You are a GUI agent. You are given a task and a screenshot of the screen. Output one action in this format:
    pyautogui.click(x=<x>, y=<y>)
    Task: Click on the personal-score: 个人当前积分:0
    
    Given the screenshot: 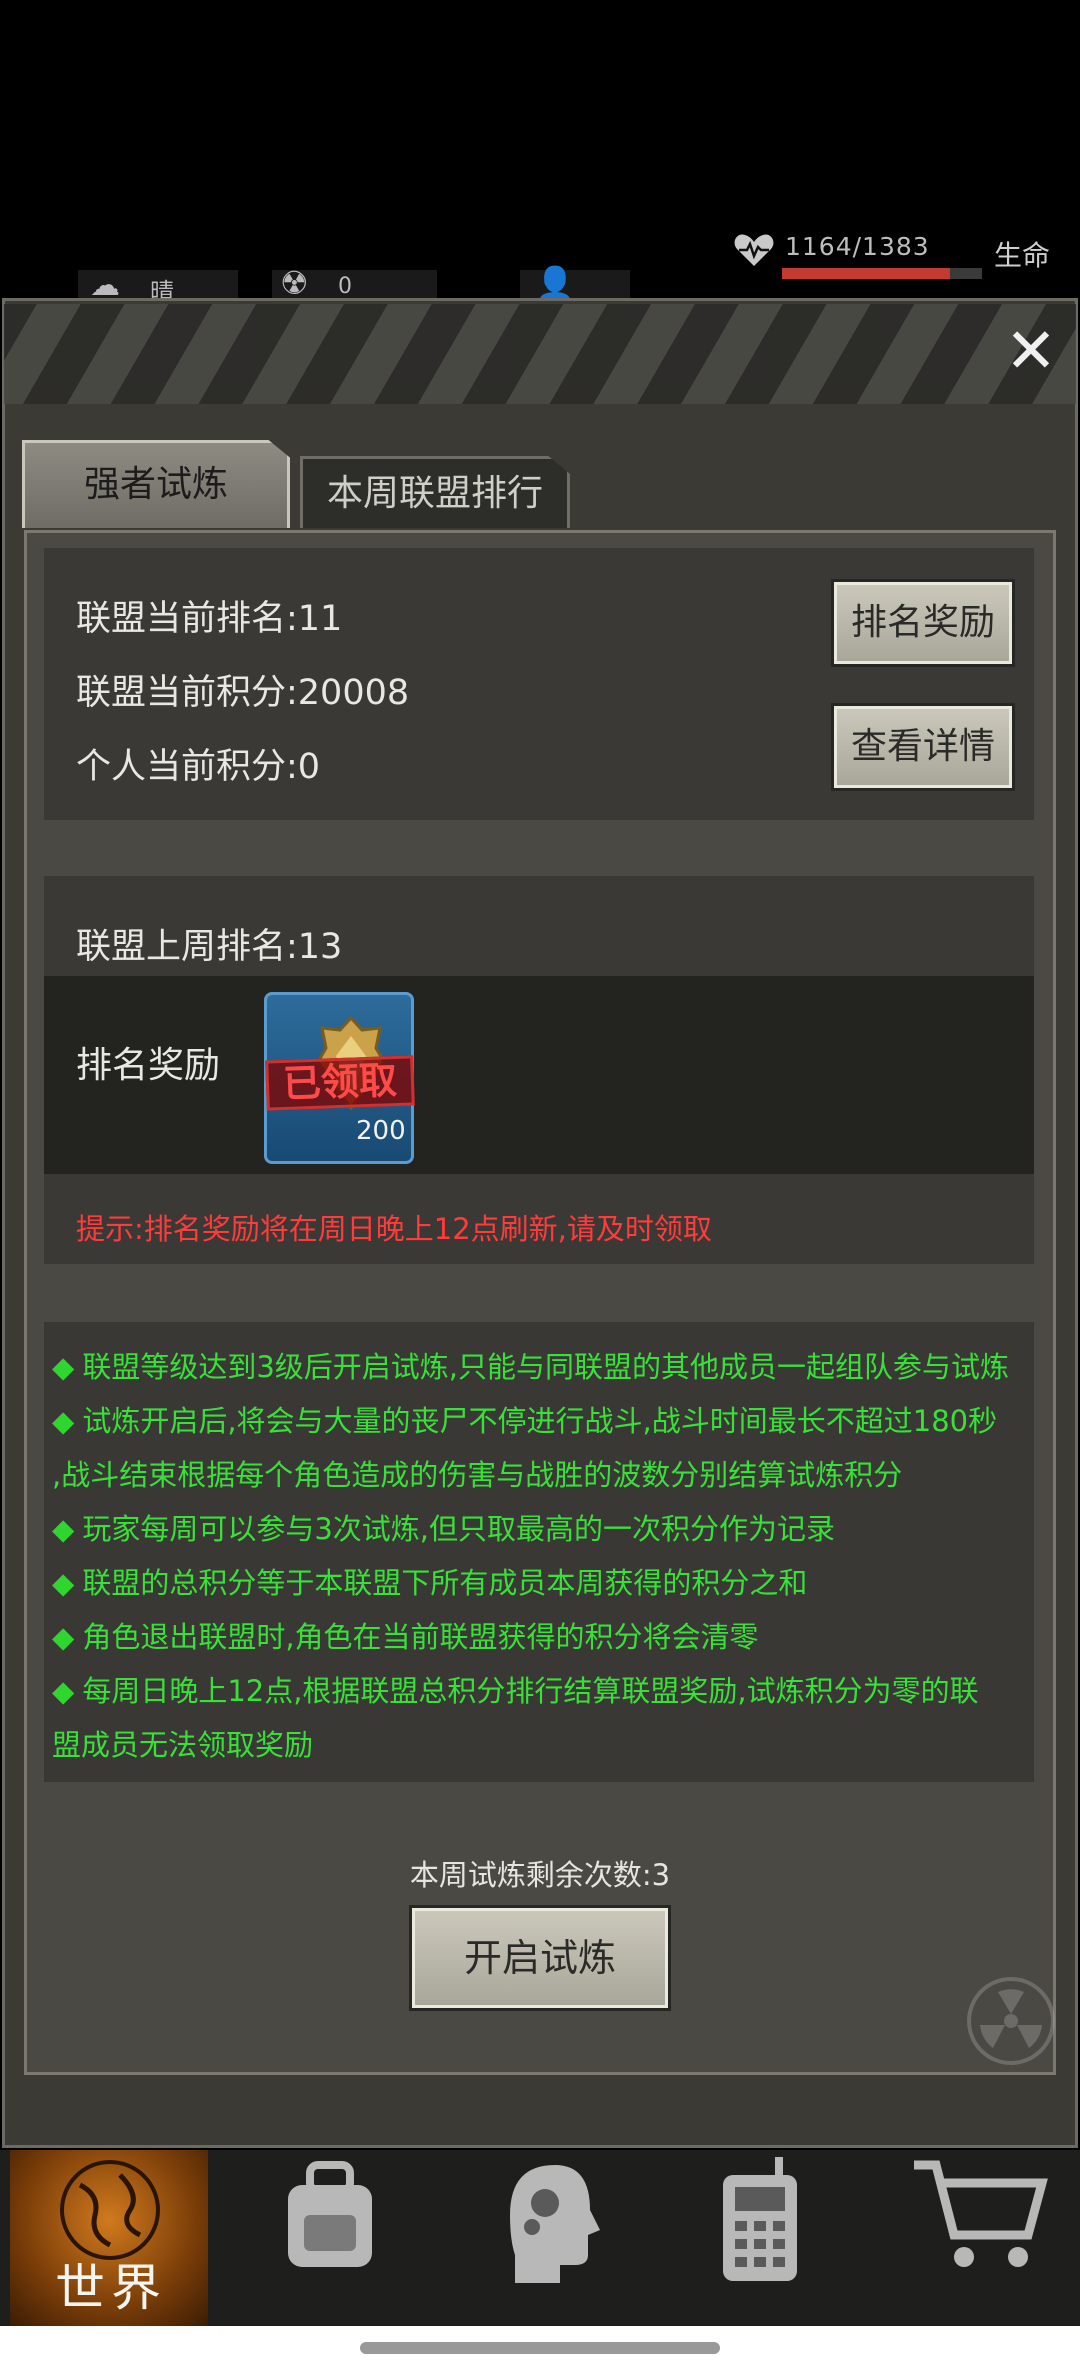 What is the action you would take?
    pyautogui.click(x=198, y=767)
    